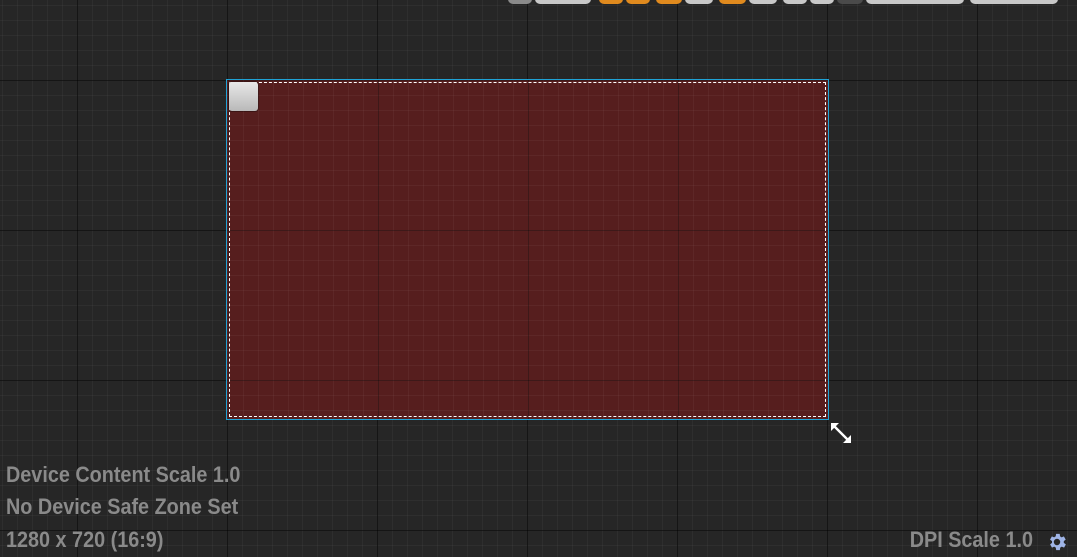 The image size is (1077, 557). I want to click on anchor-handle-icon, so click(243, 96).